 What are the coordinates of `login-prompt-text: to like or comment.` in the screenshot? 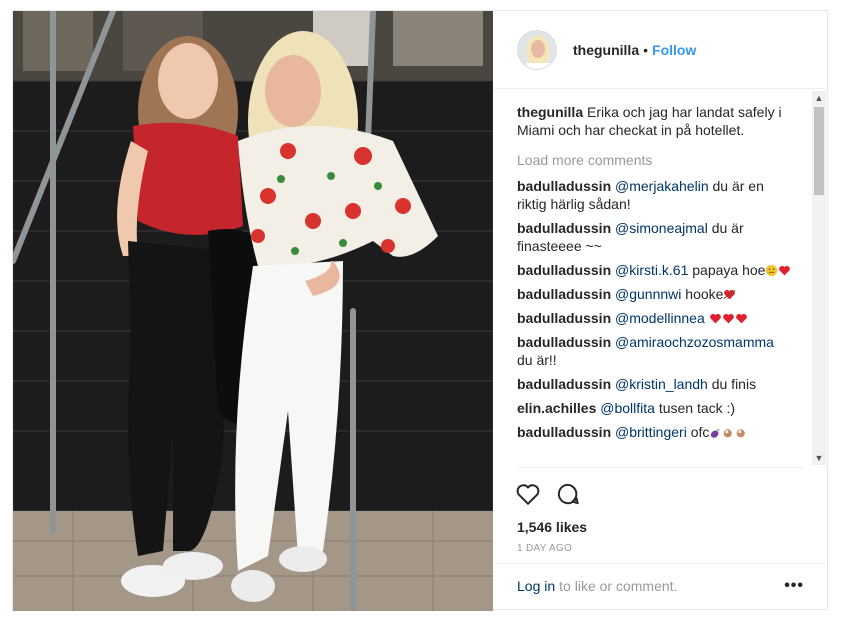 It's located at (618, 585).